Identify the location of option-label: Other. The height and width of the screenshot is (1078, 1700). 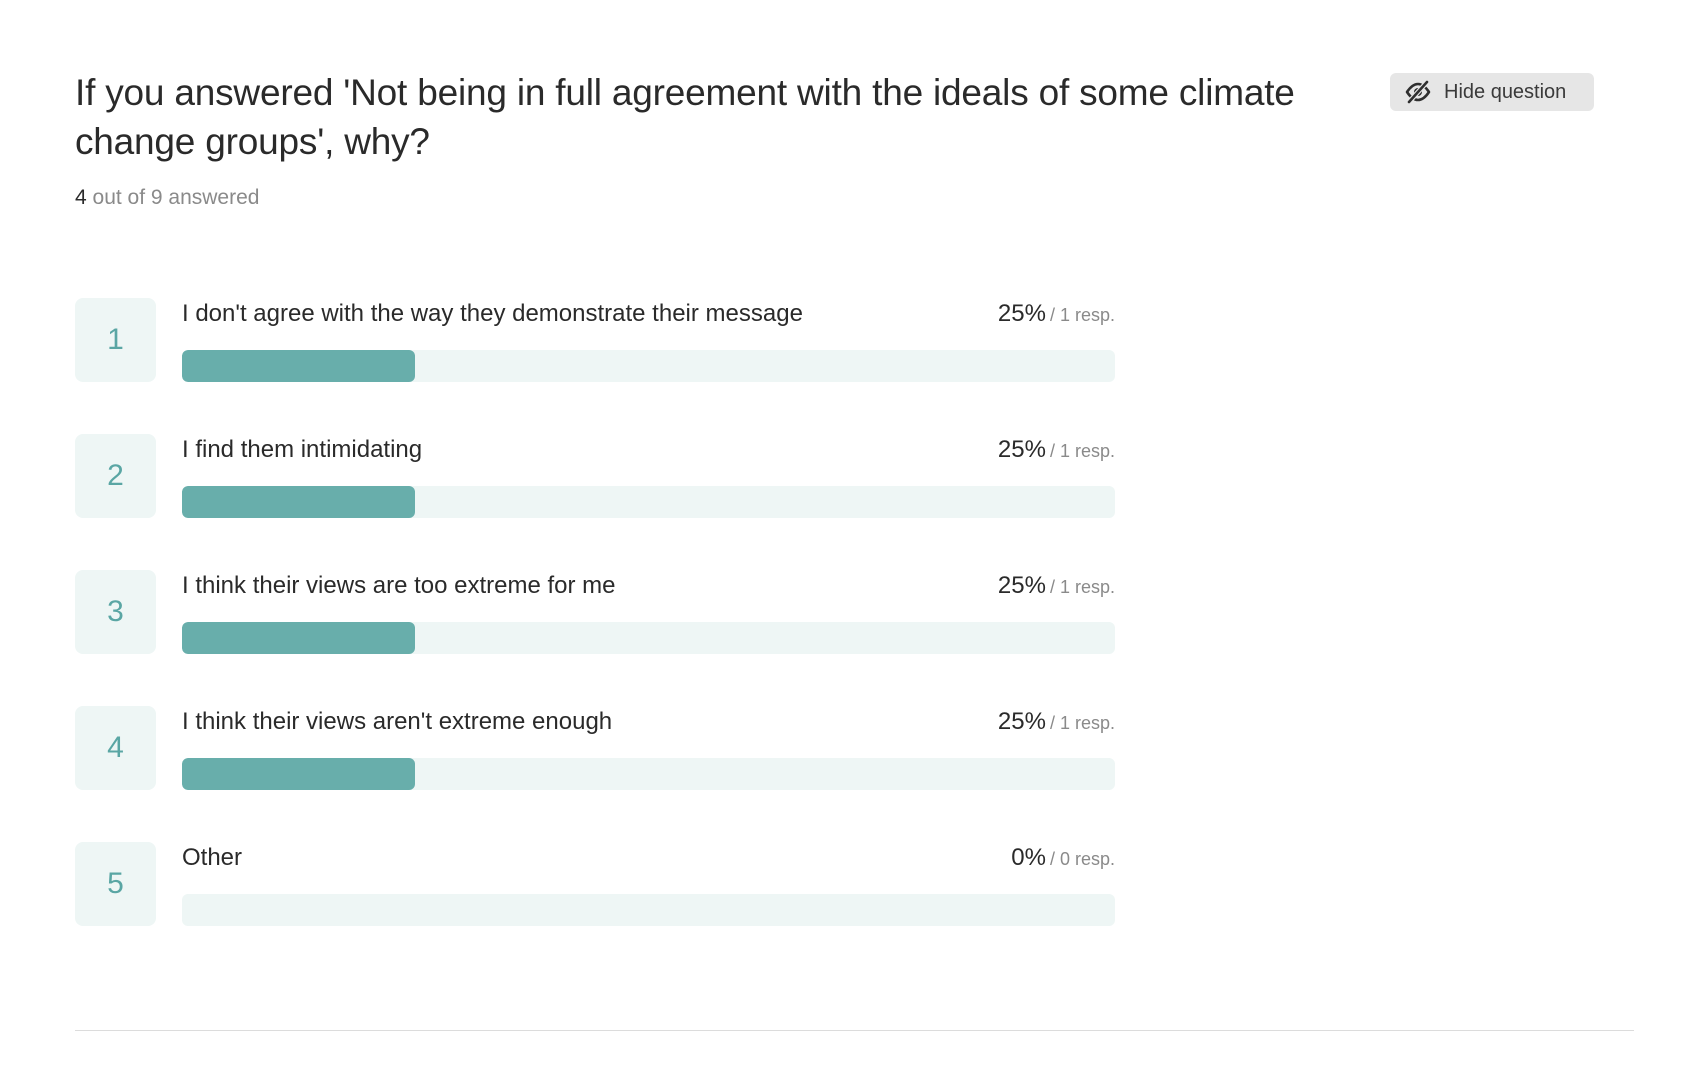
(212, 857).